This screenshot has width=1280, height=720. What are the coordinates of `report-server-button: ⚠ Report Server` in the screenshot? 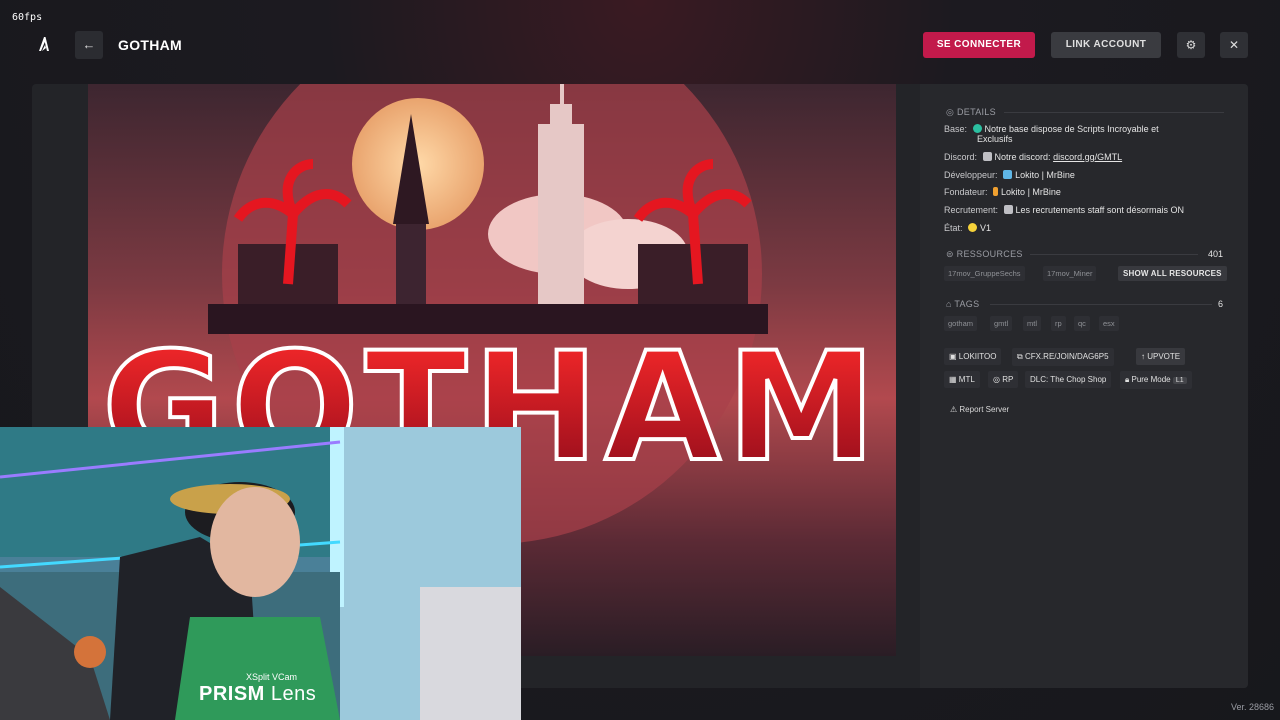 It's located at (979, 409).